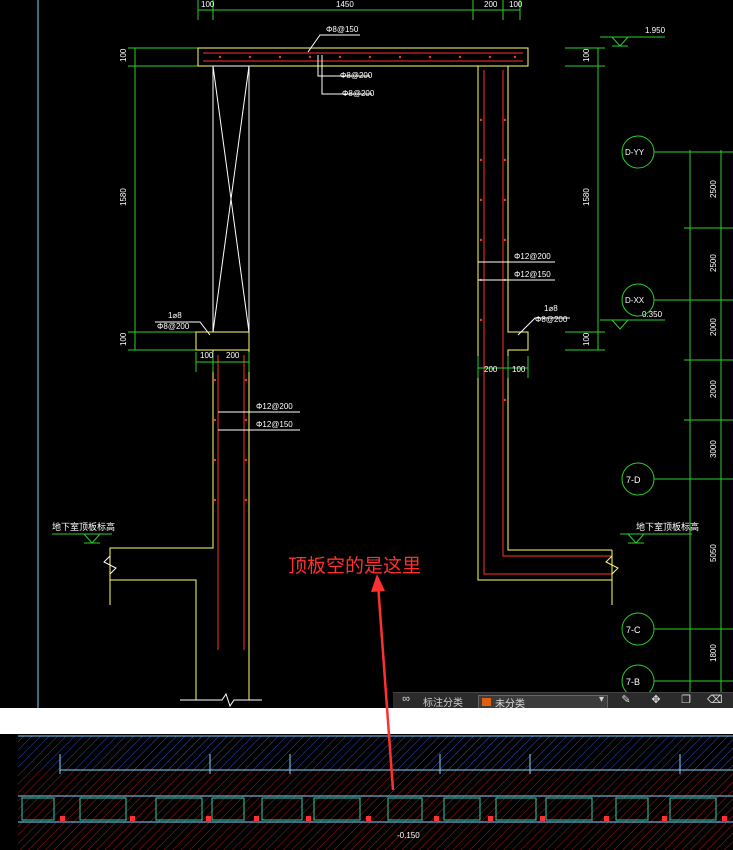  I want to click on dim-top-r2: 100, so click(516, 4).